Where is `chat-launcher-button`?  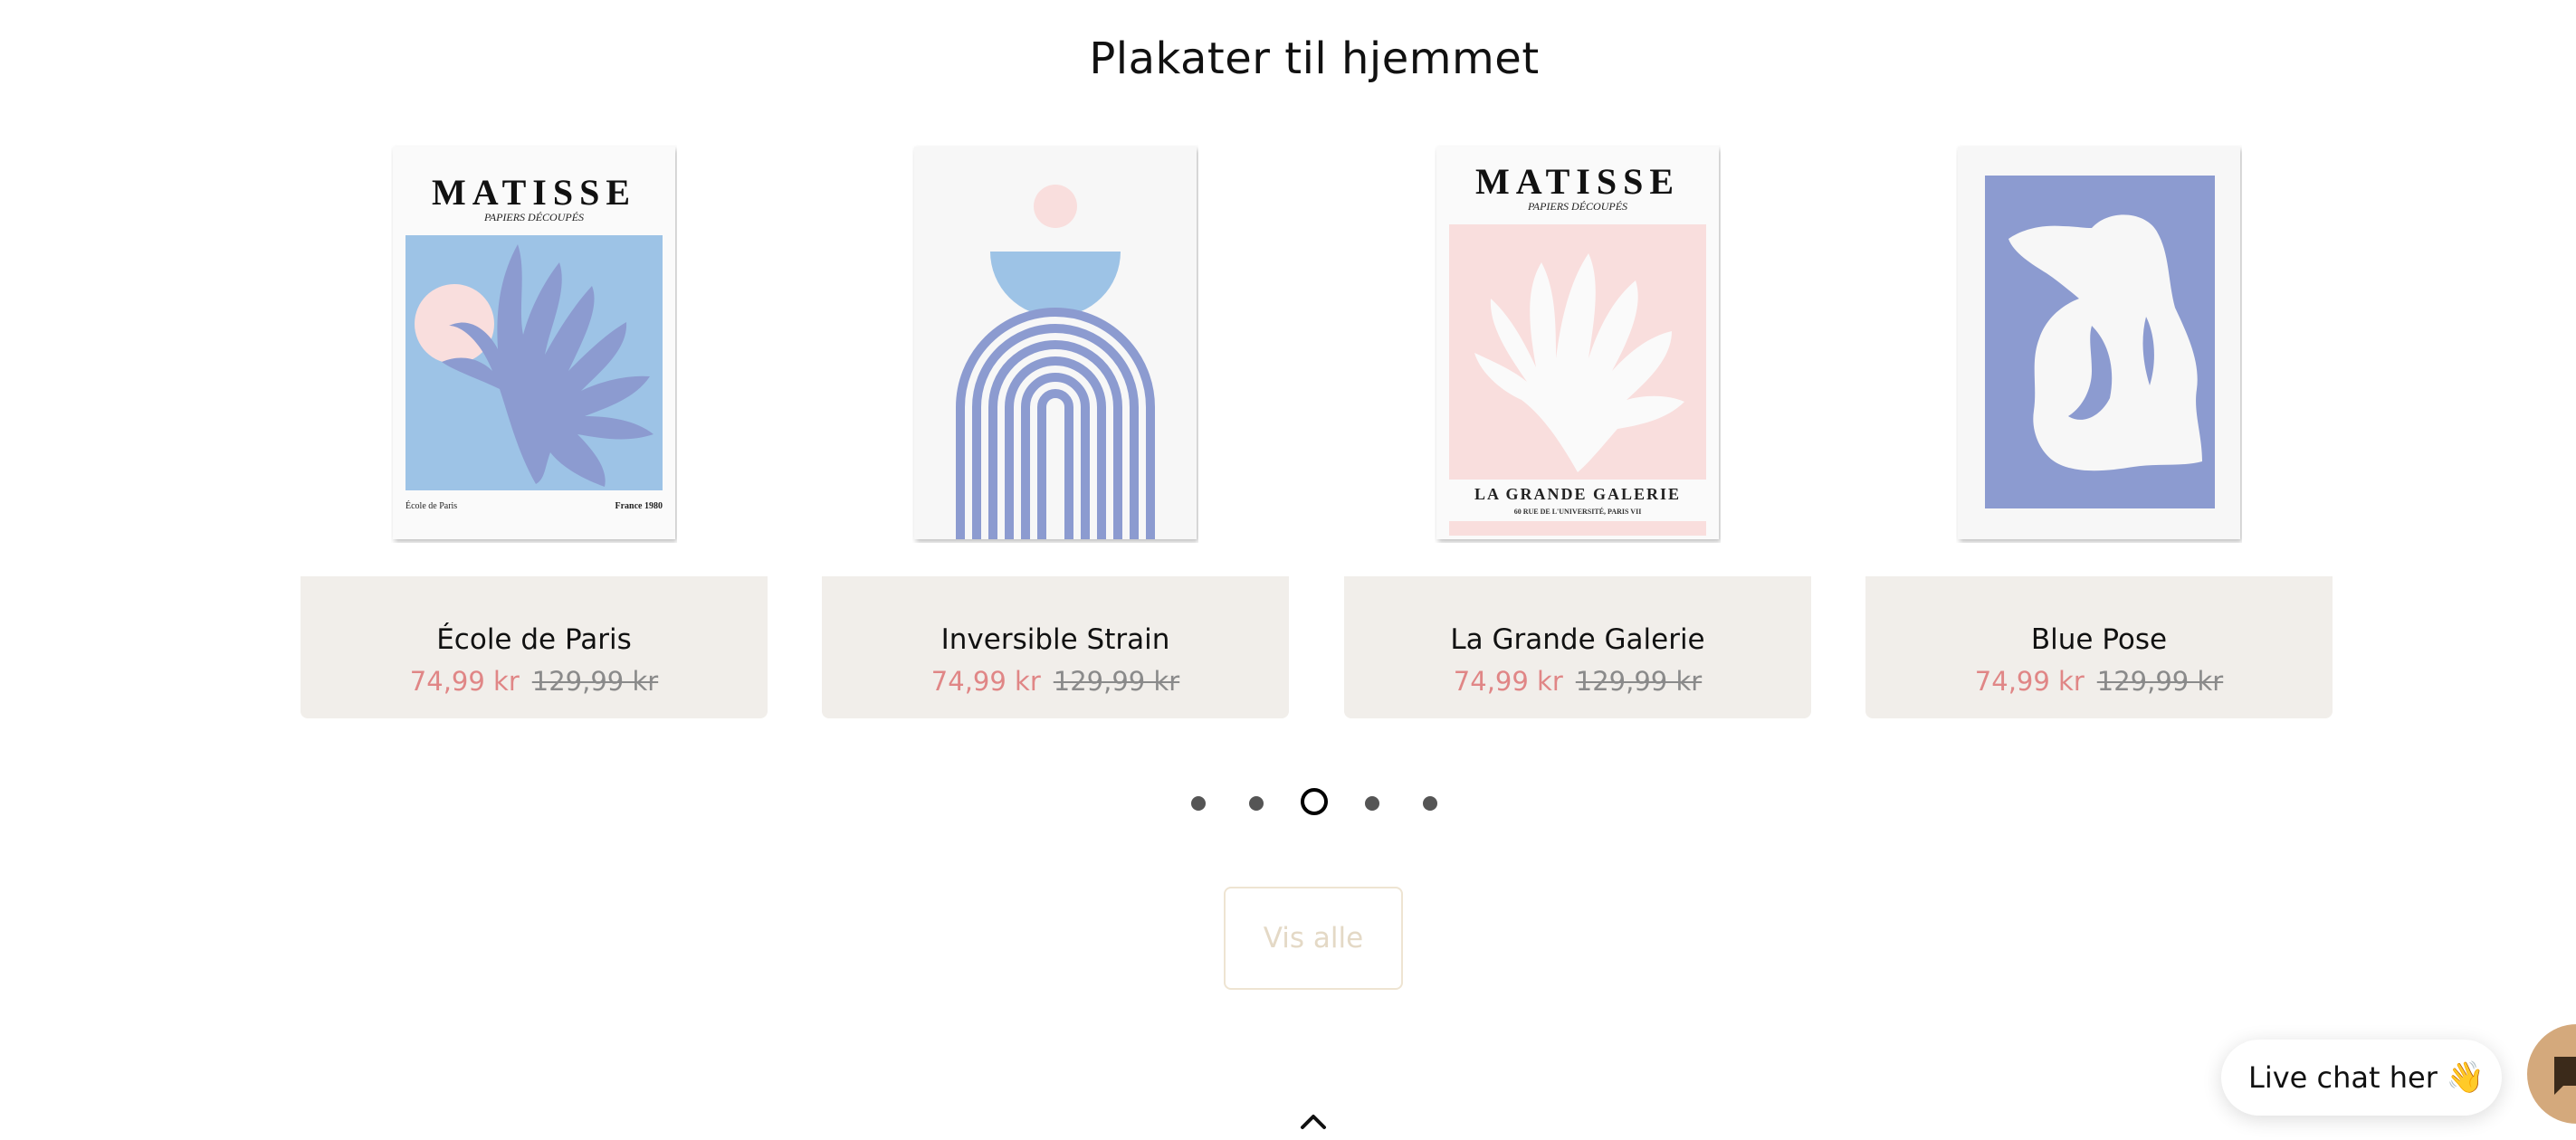
chat-launcher-button is located at coordinates (2551, 1074).